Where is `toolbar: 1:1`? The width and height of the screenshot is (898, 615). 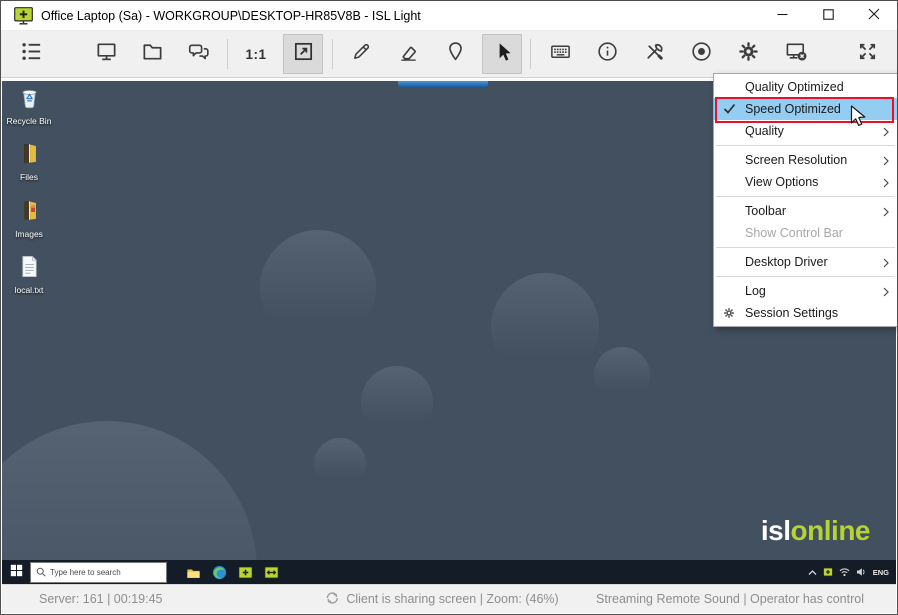
toolbar: 1:1 is located at coordinates (449, 54).